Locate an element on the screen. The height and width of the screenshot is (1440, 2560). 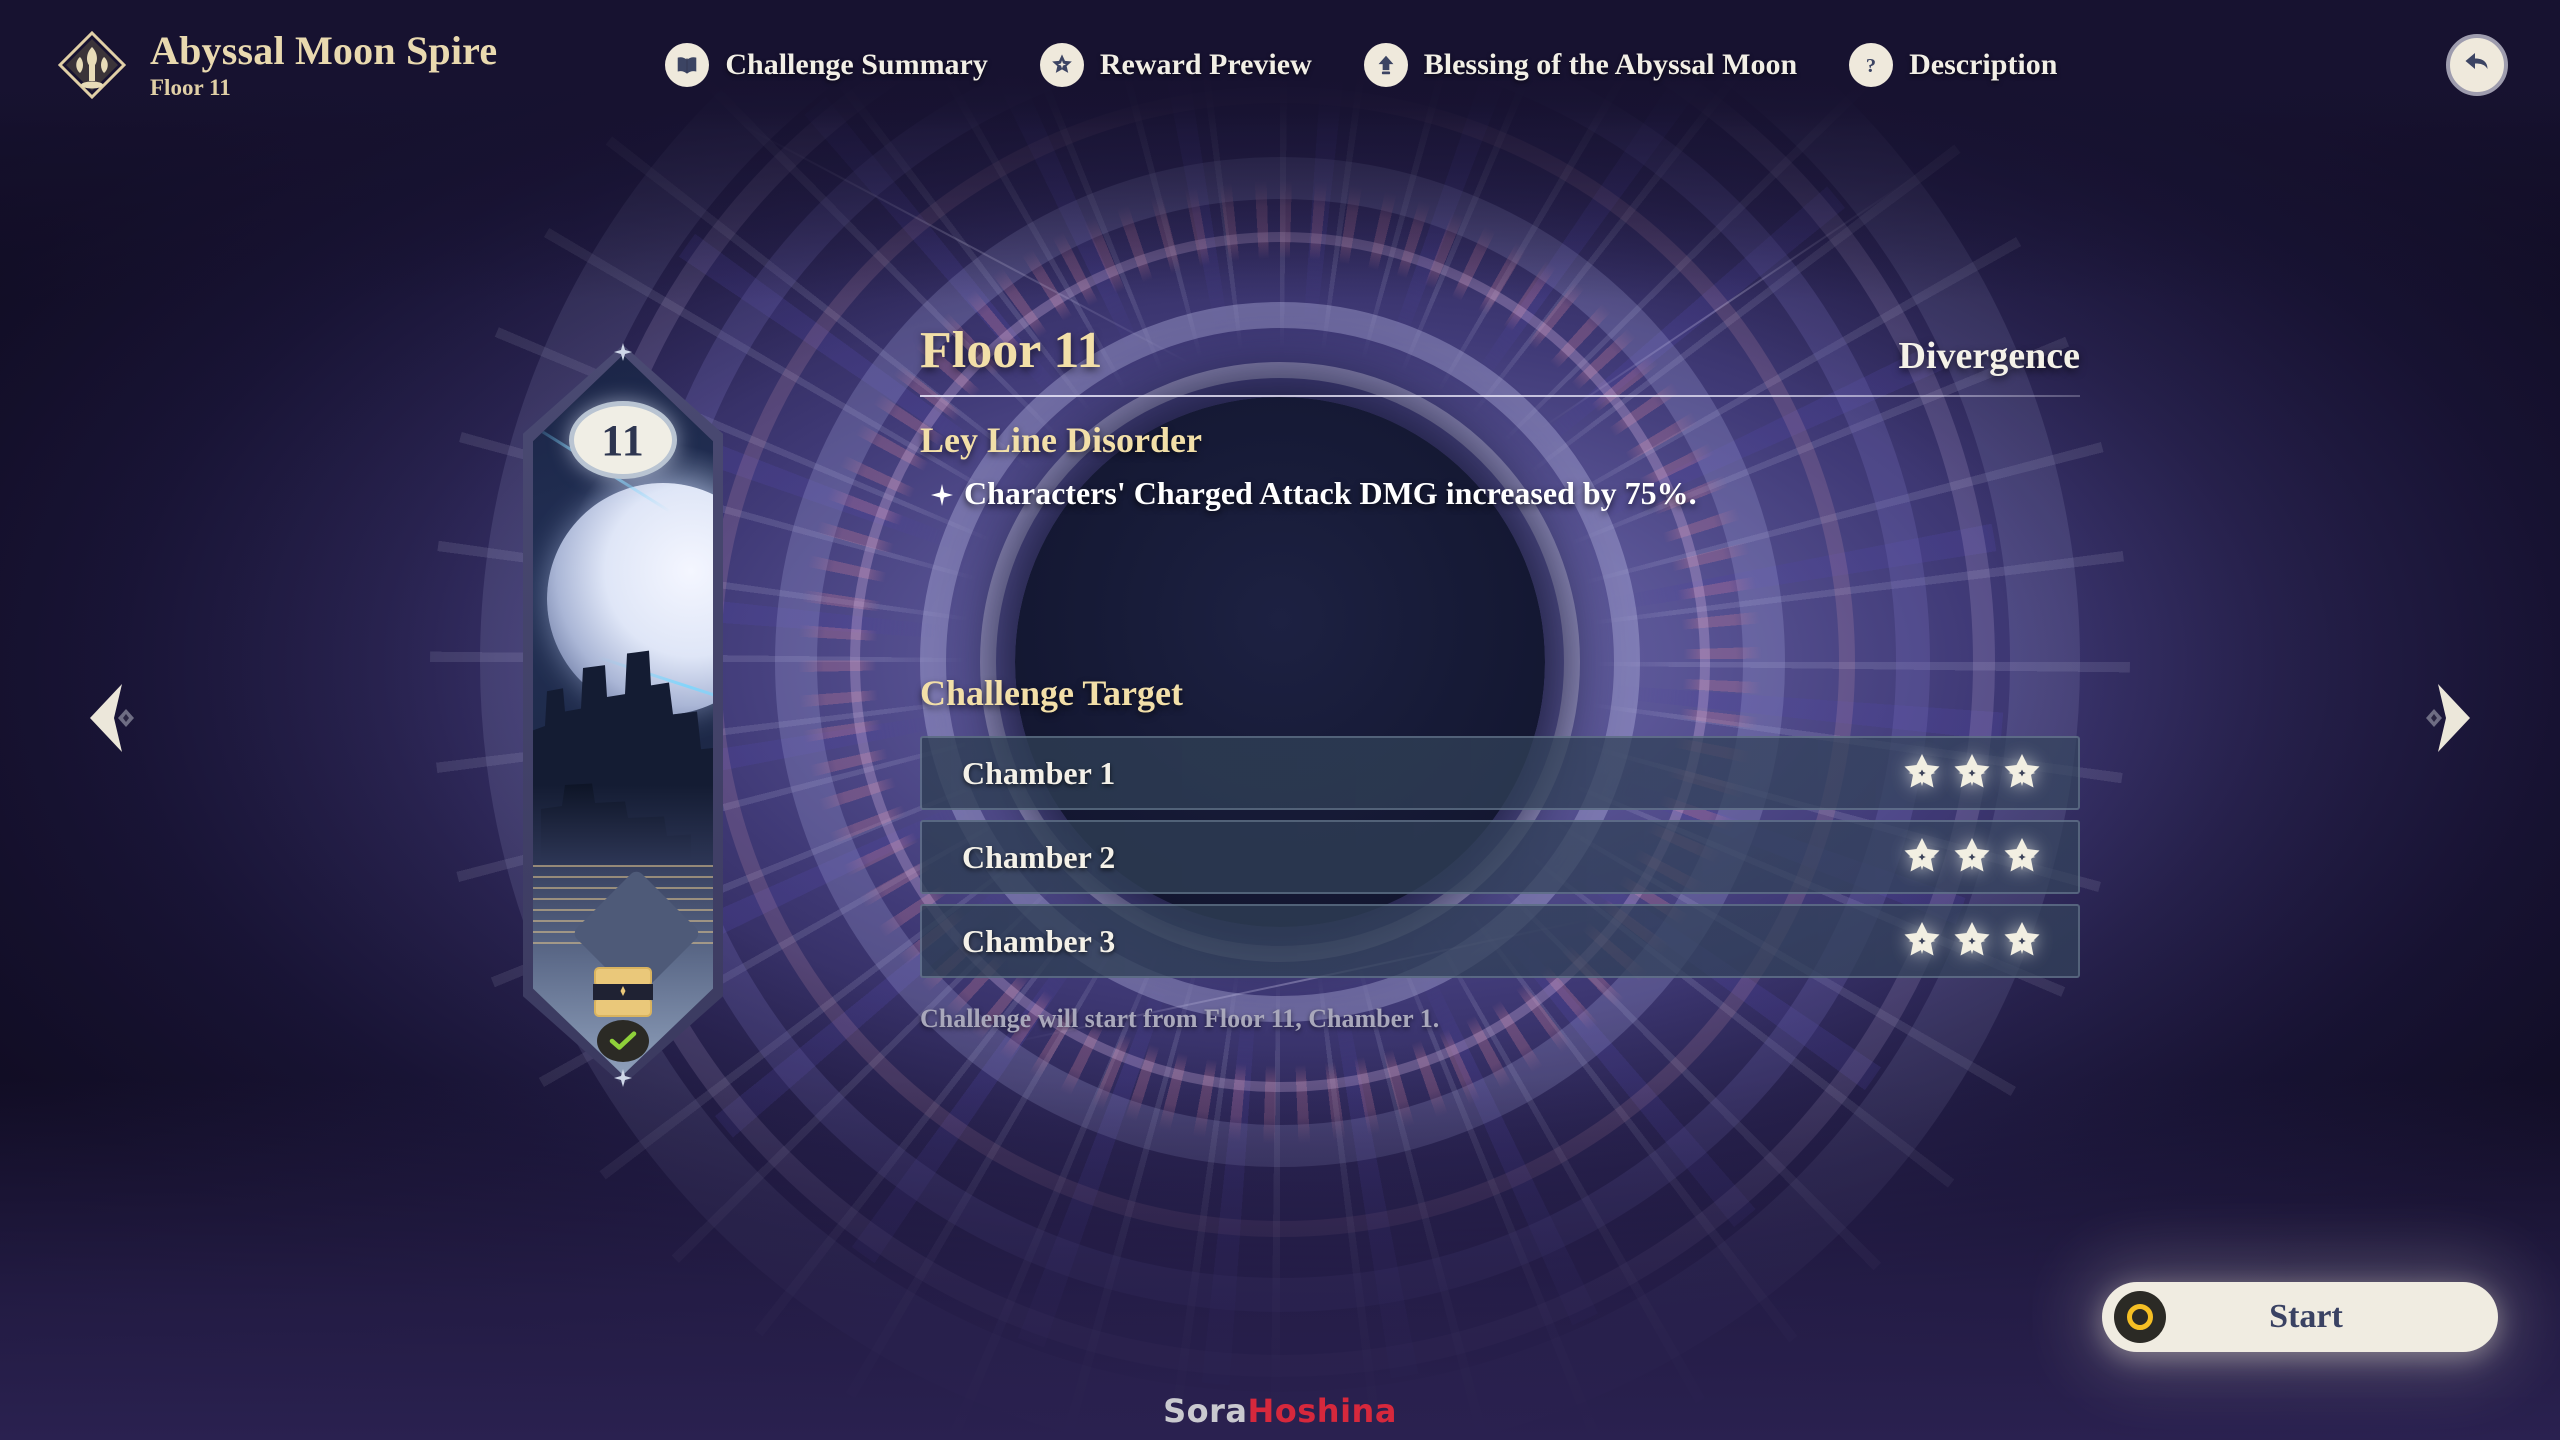
back-button is located at coordinates (2477, 65).